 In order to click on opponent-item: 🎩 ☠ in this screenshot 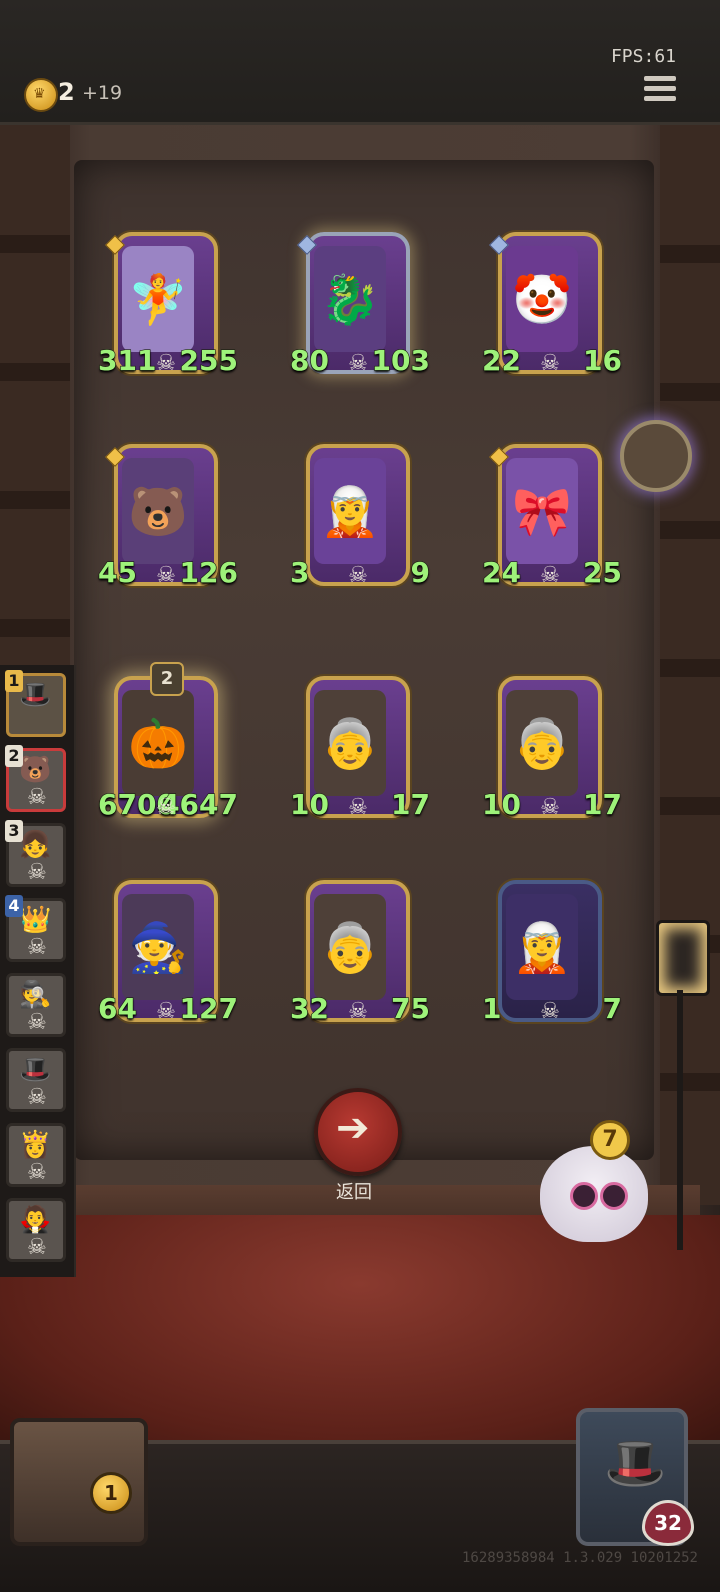, I will do `click(36, 1080)`.